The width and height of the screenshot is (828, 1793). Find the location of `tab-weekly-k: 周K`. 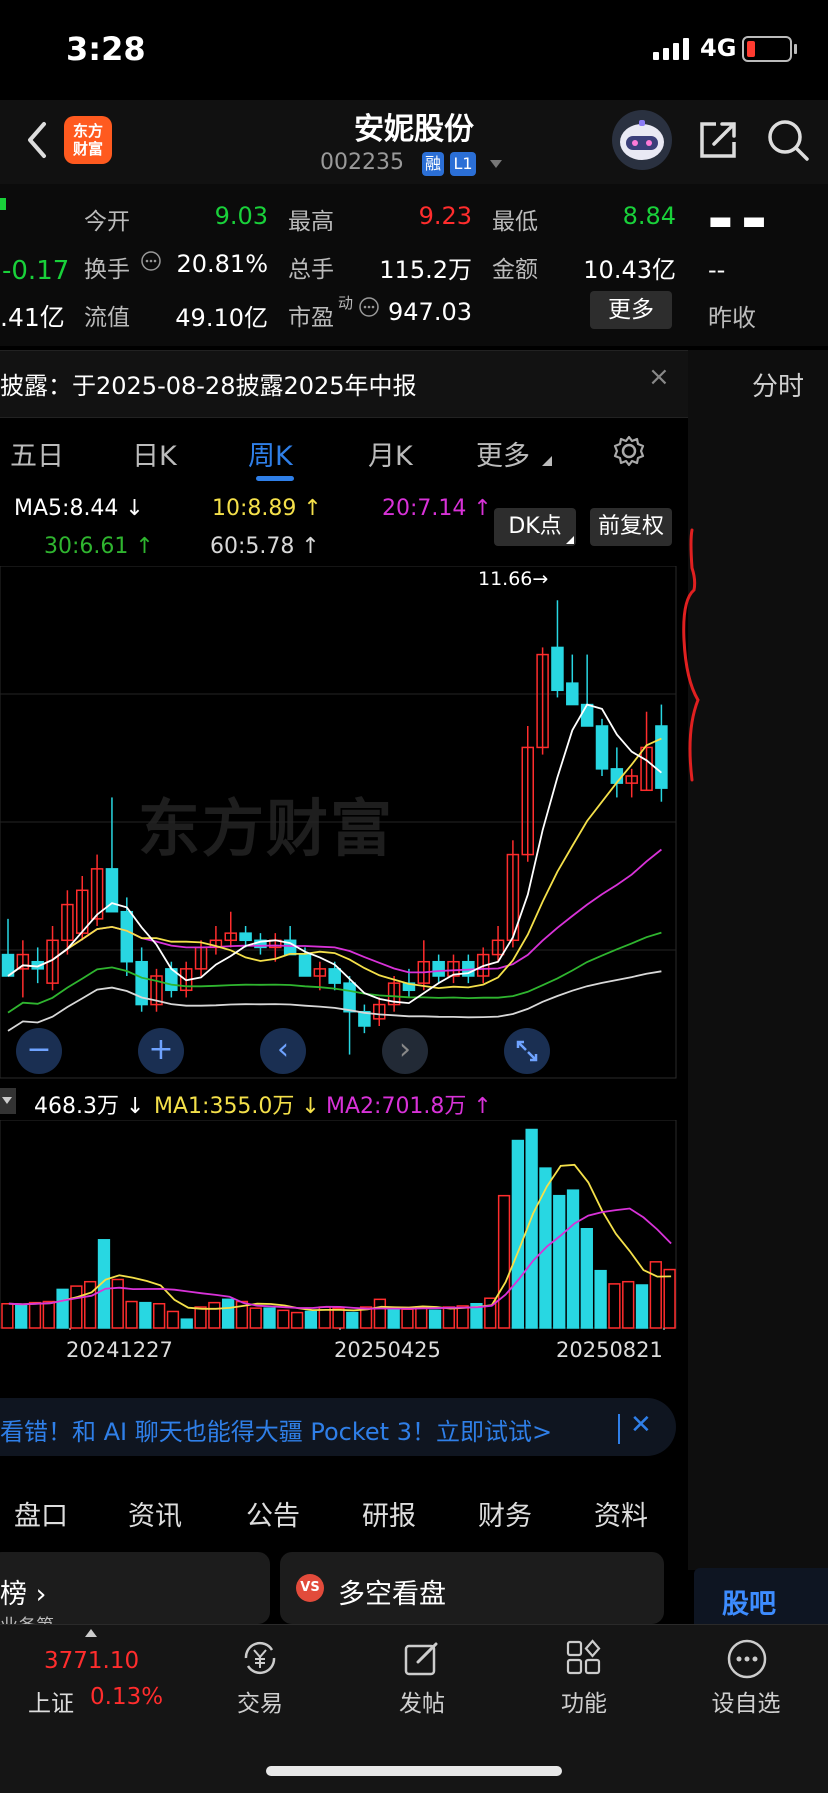

tab-weekly-k: 周K is located at coordinates (270, 453).